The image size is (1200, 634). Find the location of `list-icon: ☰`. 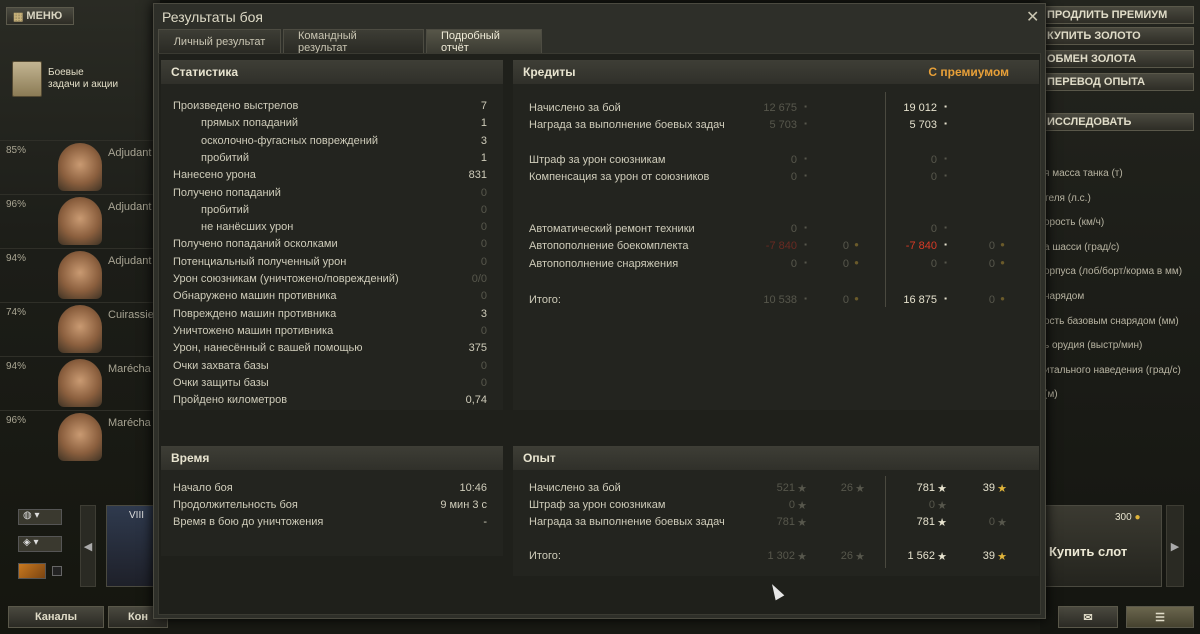

list-icon: ☰ is located at coordinates (1160, 617).